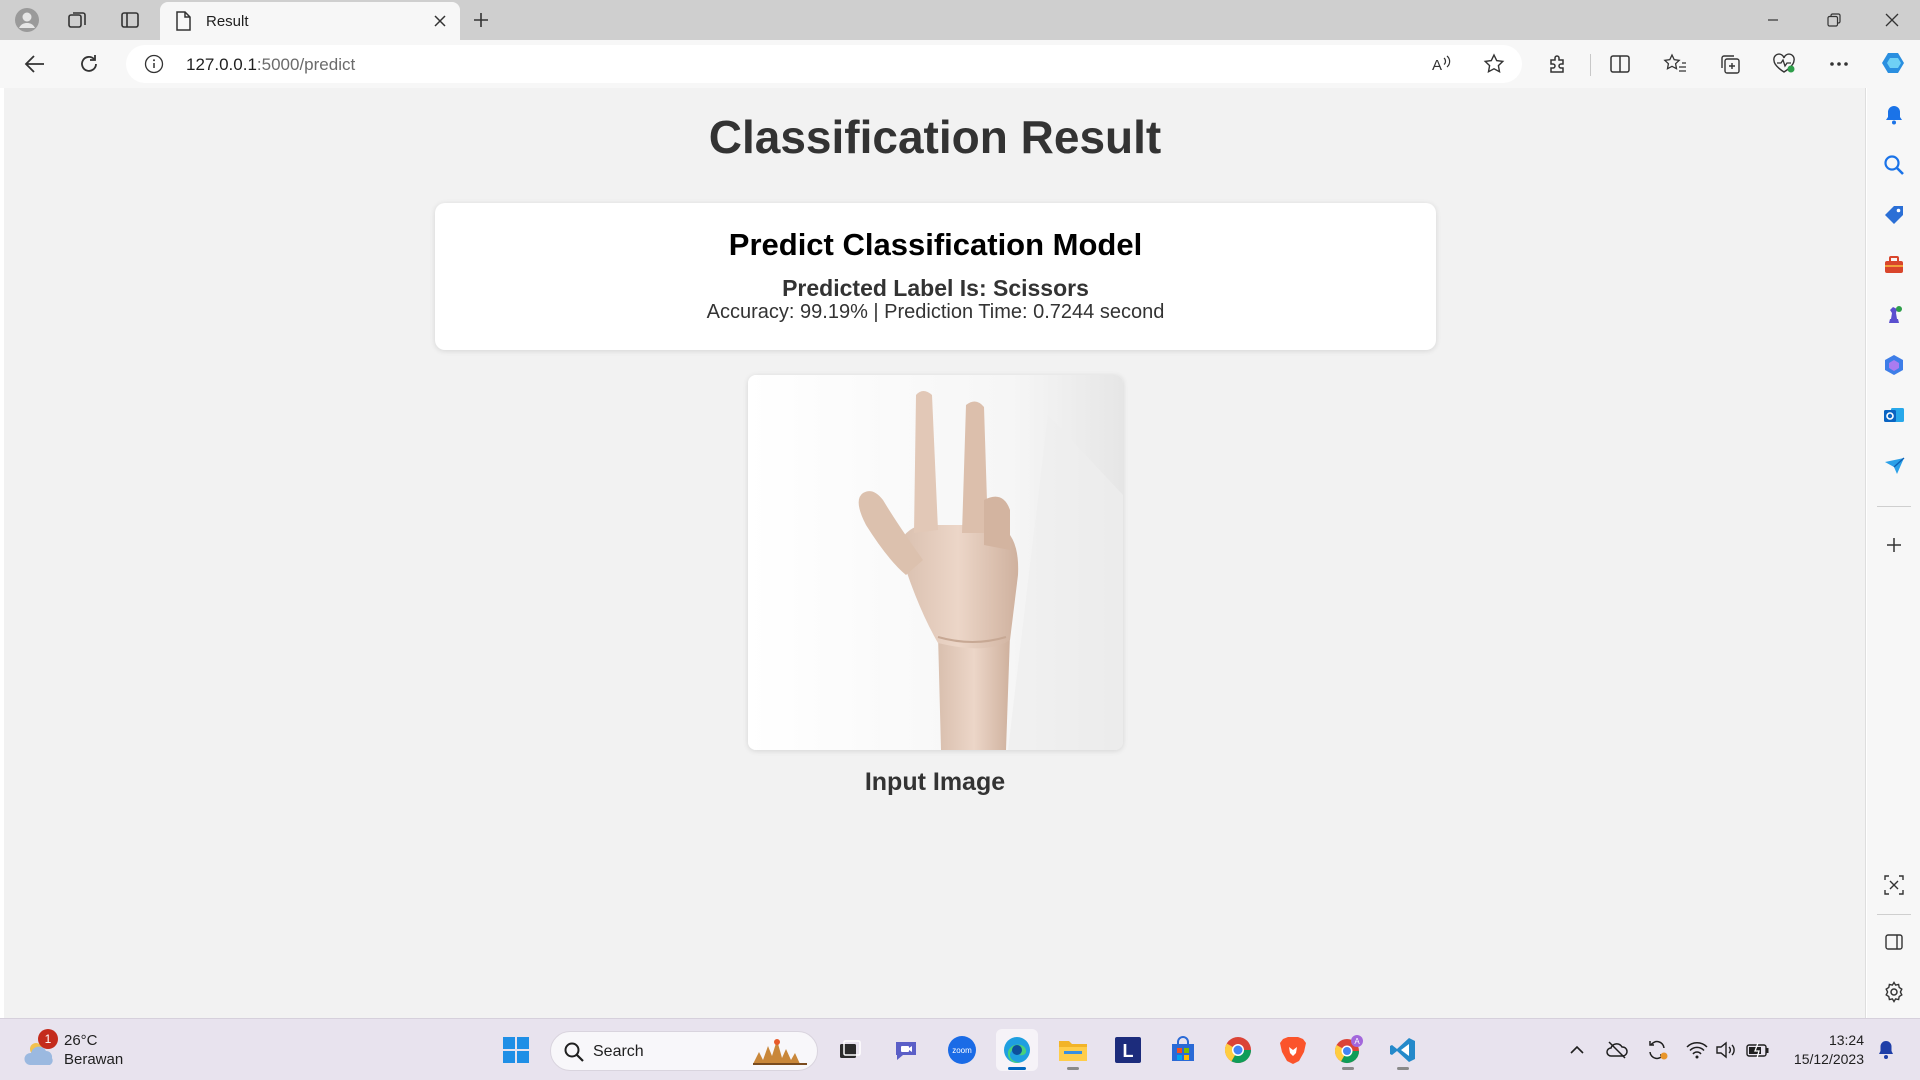 This screenshot has width=1920, height=1080. Describe the element at coordinates (1834, 20) in the screenshot. I see `restore-button` at that location.